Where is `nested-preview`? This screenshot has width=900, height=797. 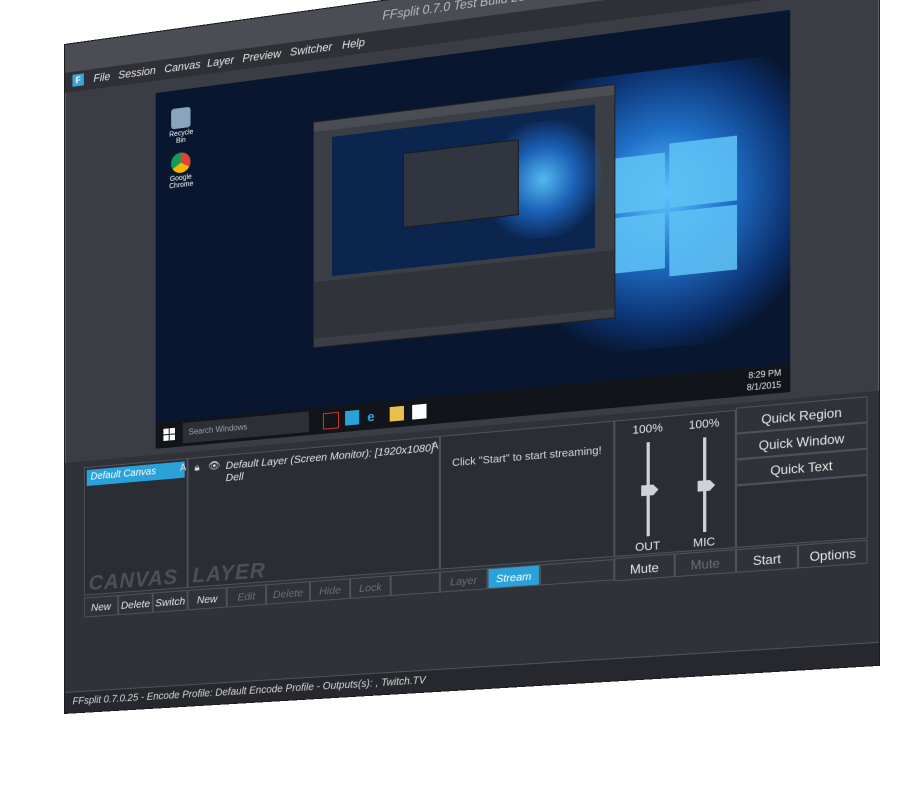 nested-preview is located at coordinates (463, 190).